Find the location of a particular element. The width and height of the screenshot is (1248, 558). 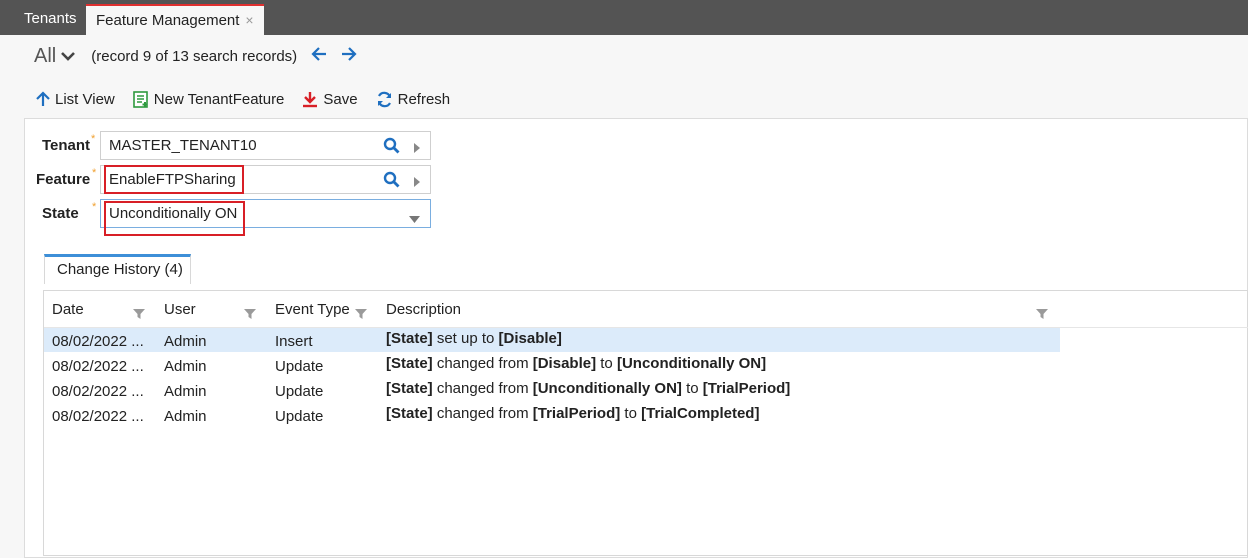

list-view-button: List View is located at coordinates (75, 99).